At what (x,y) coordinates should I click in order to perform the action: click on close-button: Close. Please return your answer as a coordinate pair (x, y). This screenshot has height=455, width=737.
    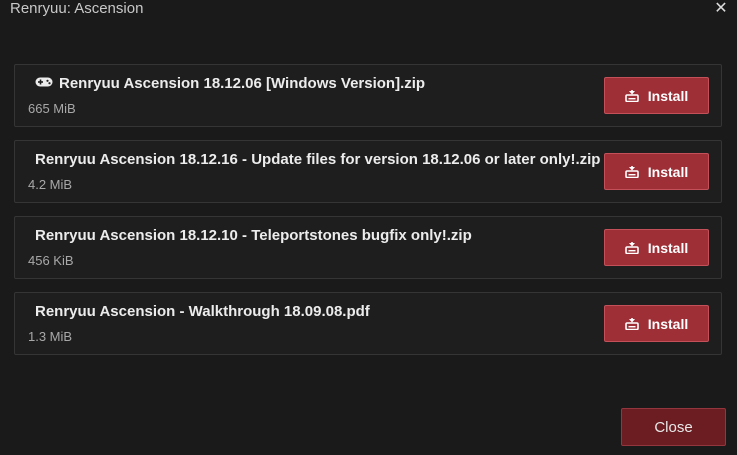
    Looking at the image, I should click on (673, 427).